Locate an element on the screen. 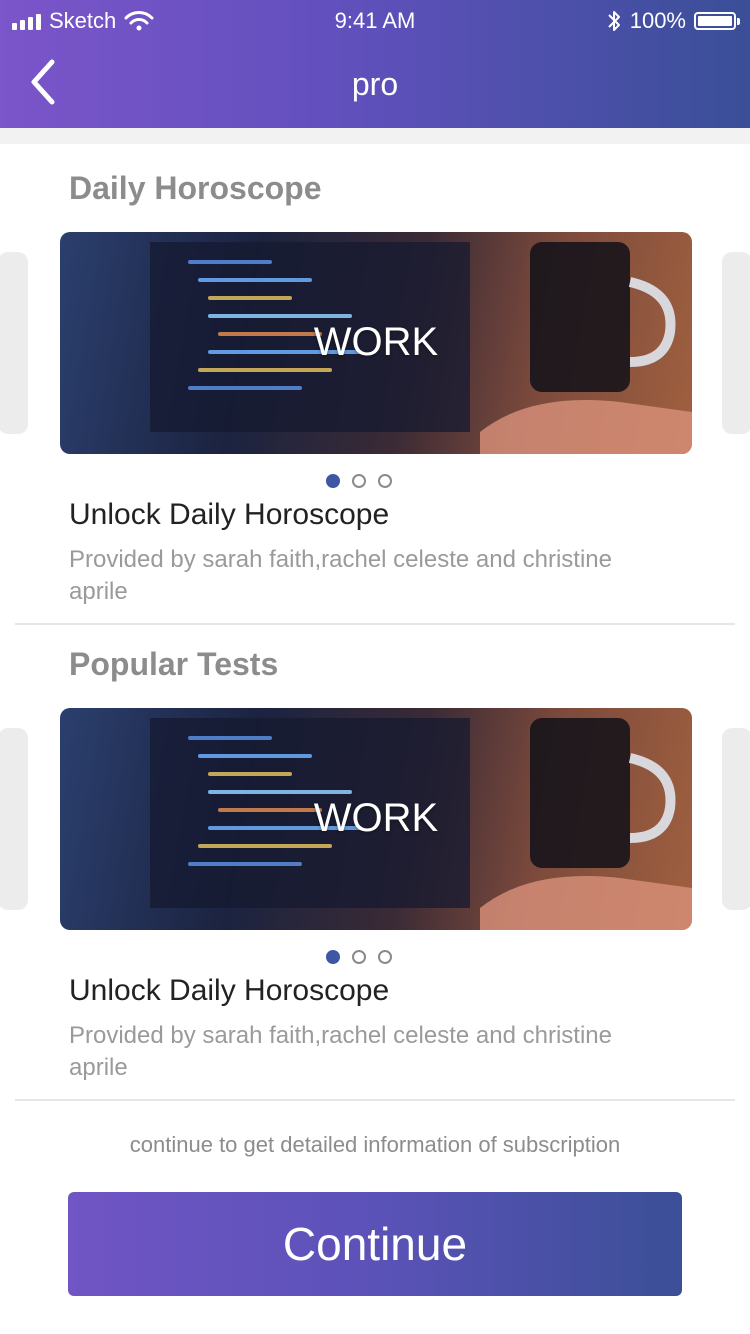  battery-percent: 100% is located at coordinates (657, 20).